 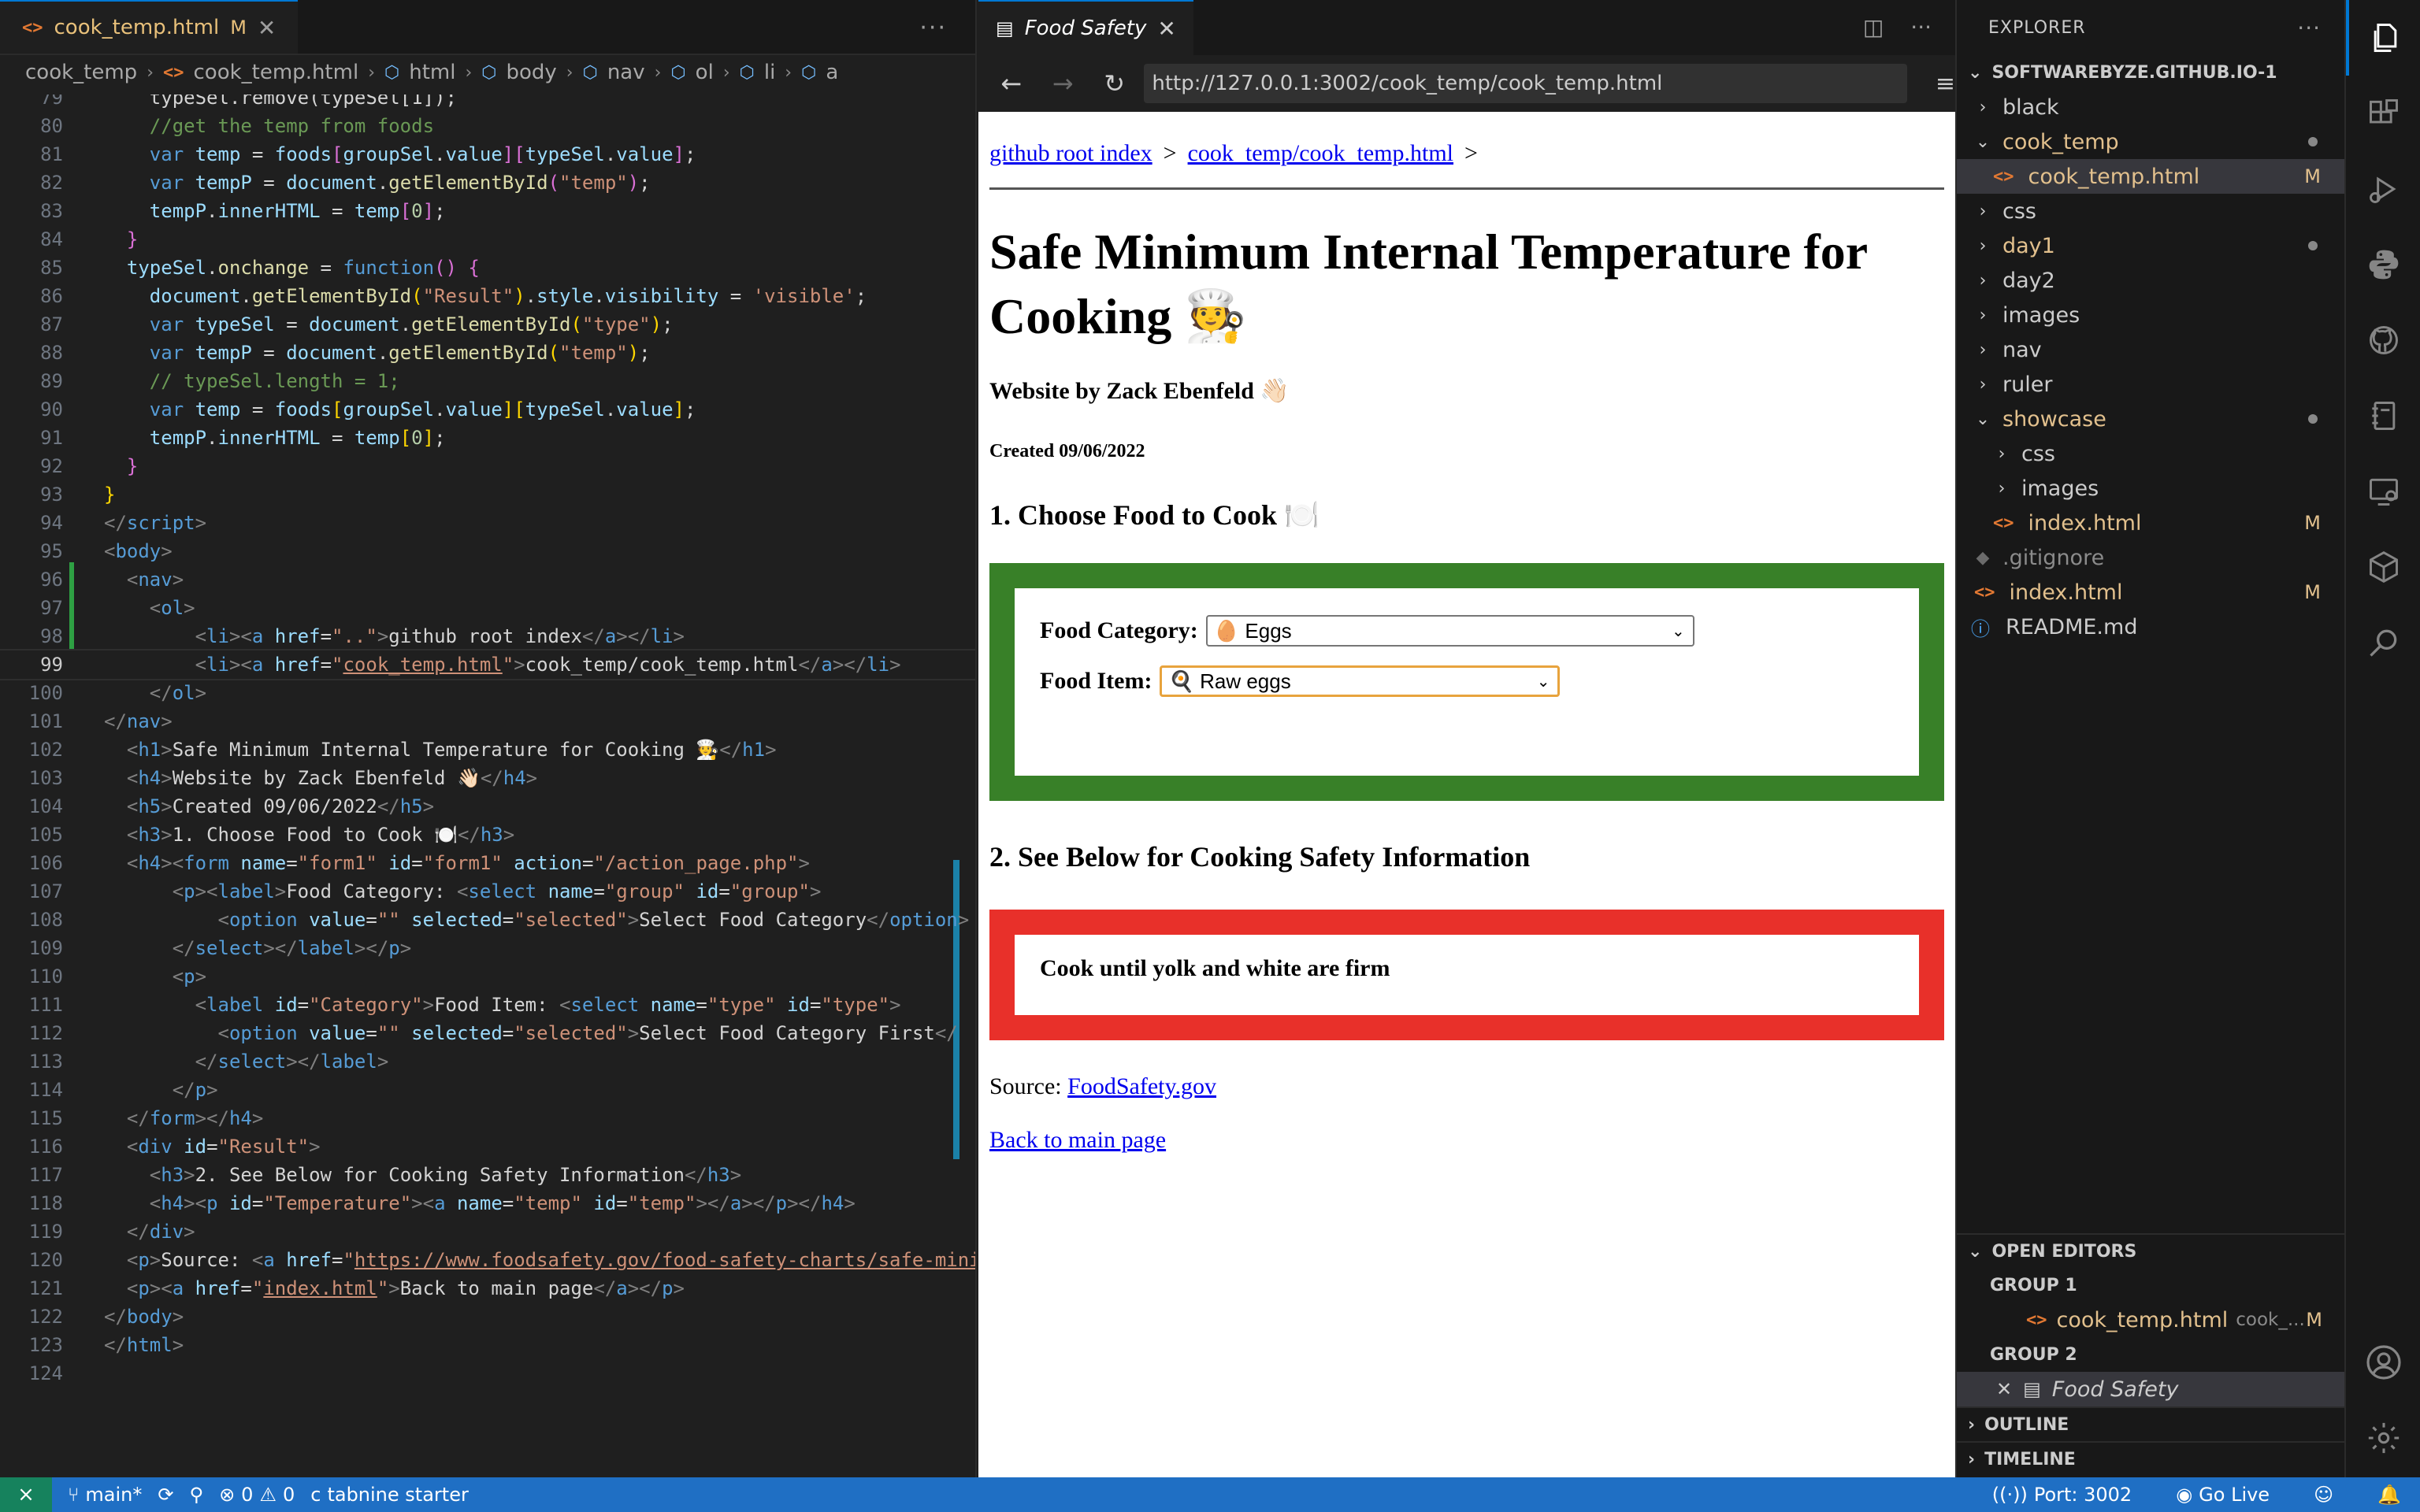 I want to click on breadcrumb-item: html, so click(x=432, y=72).